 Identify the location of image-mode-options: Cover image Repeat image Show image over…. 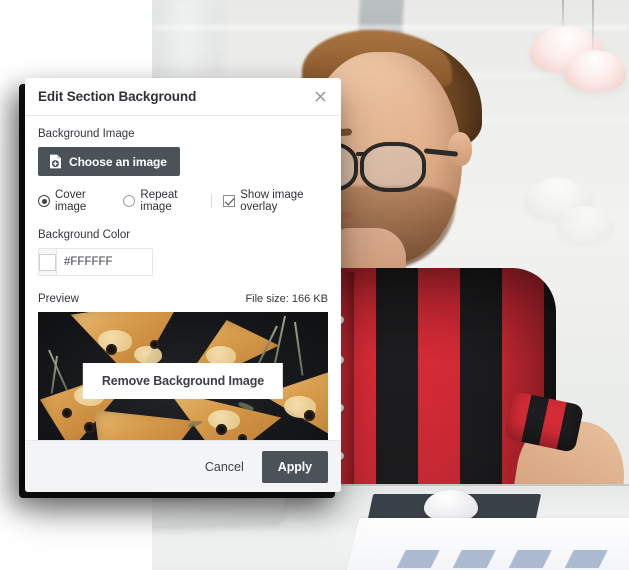
(183, 201).